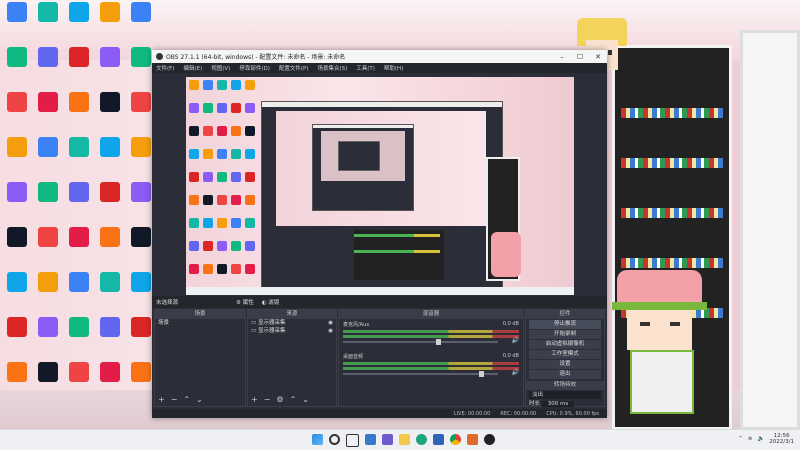  I want to click on studio-mode-button: 工作室模式, so click(565, 354).